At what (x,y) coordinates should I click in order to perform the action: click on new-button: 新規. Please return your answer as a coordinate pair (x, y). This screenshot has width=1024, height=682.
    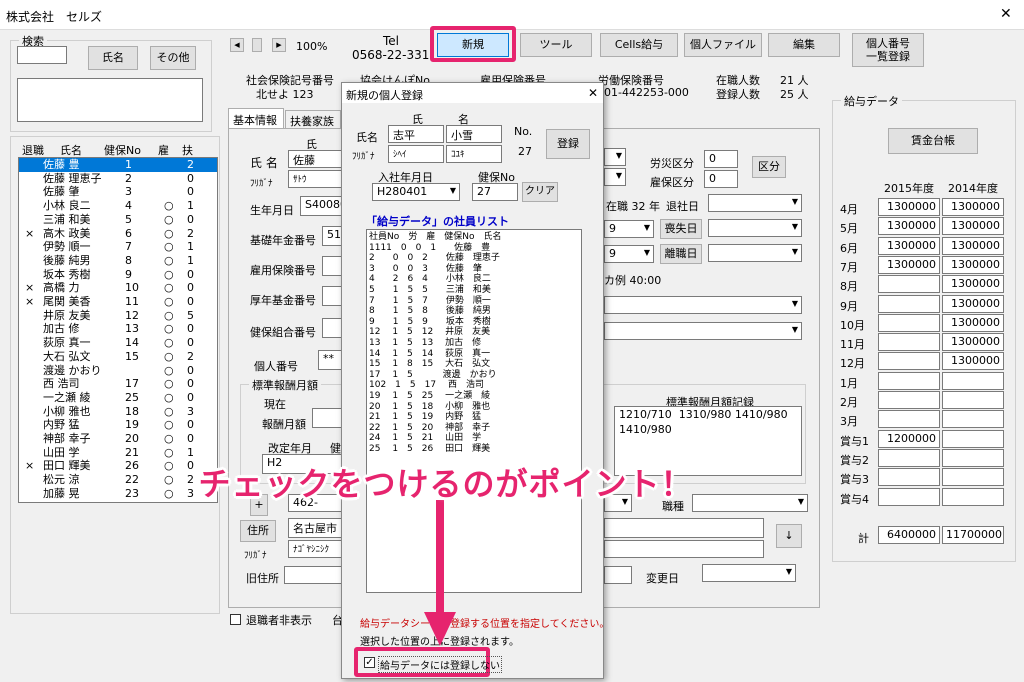
    Looking at the image, I should click on (473, 45).